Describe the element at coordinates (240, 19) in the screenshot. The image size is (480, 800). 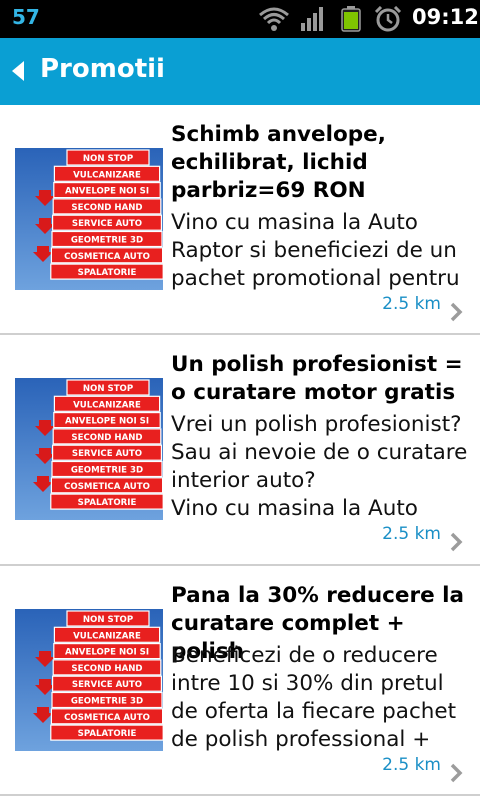
I see `status-bar: 57 09:12` at that location.